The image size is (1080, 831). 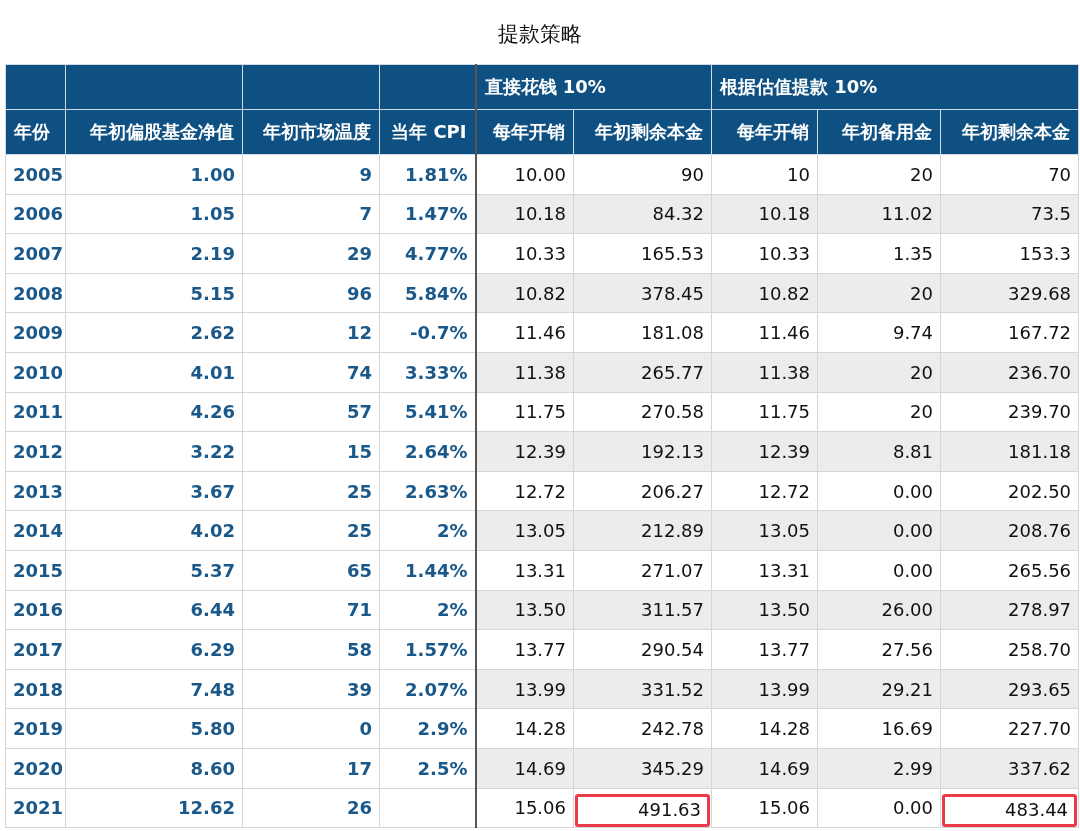 What do you see at coordinates (879, 610) in the screenshot?
I see `table-cell: 26.00` at bounding box center [879, 610].